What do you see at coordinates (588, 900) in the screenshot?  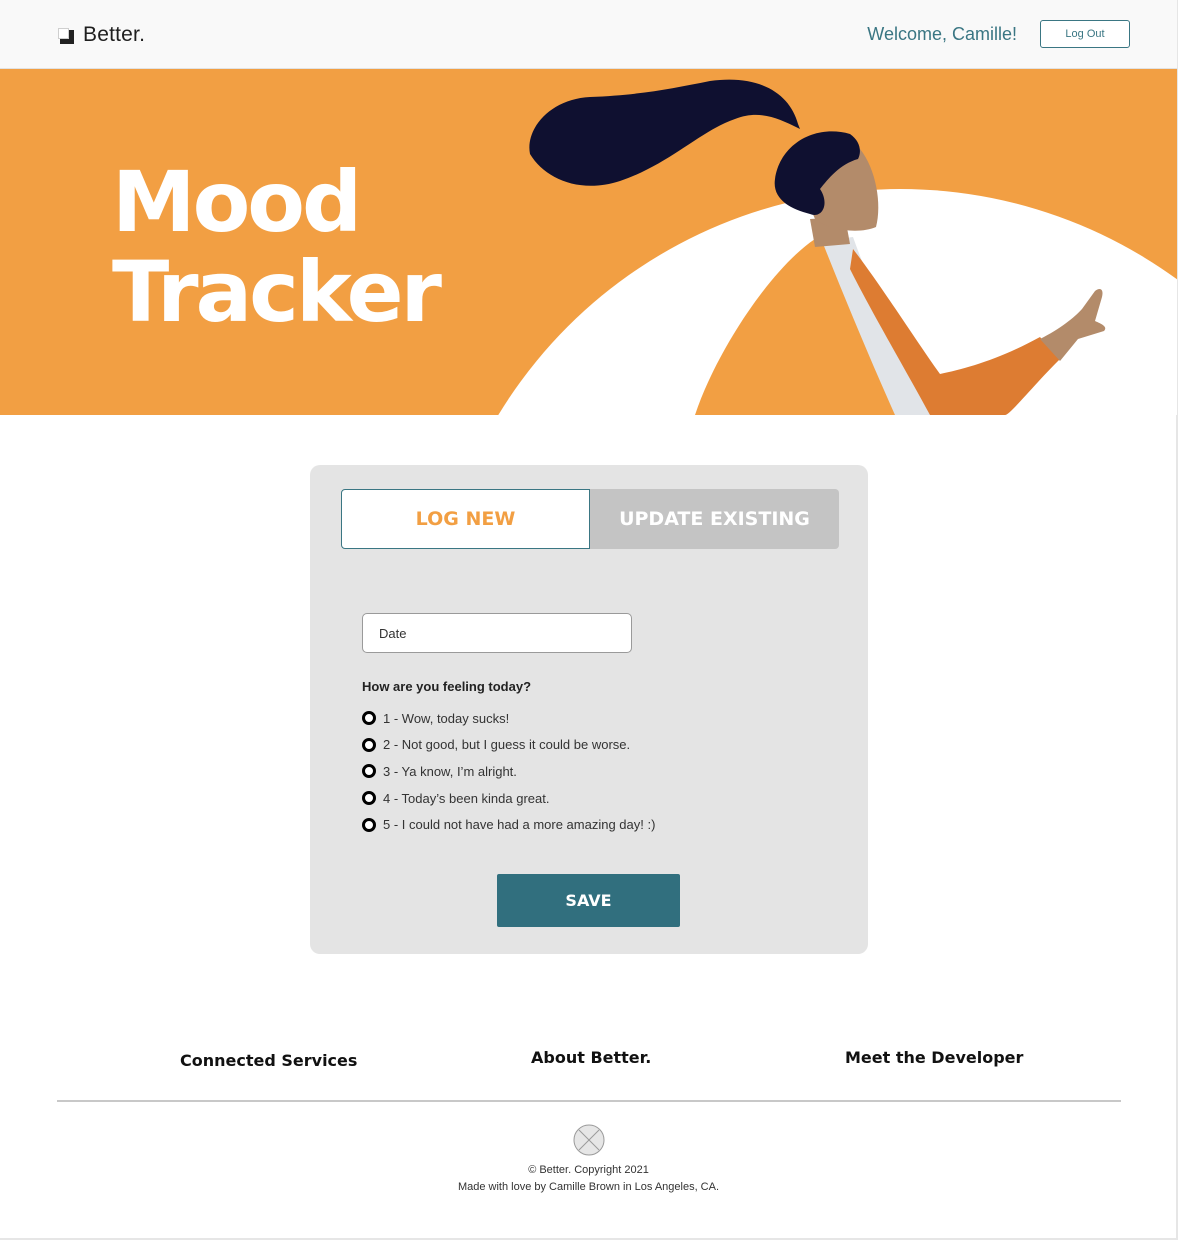 I see `save-button: SAVE` at bounding box center [588, 900].